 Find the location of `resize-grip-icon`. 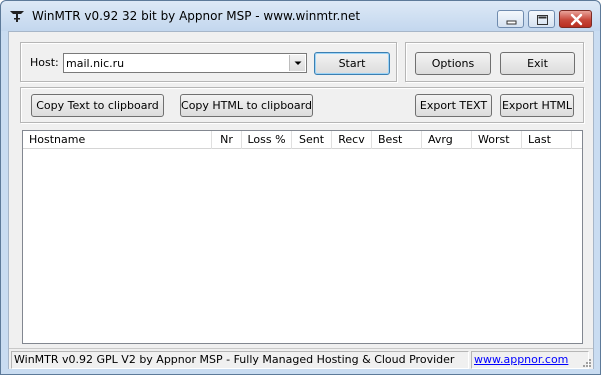

resize-grip-icon is located at coordinates (586, 362).